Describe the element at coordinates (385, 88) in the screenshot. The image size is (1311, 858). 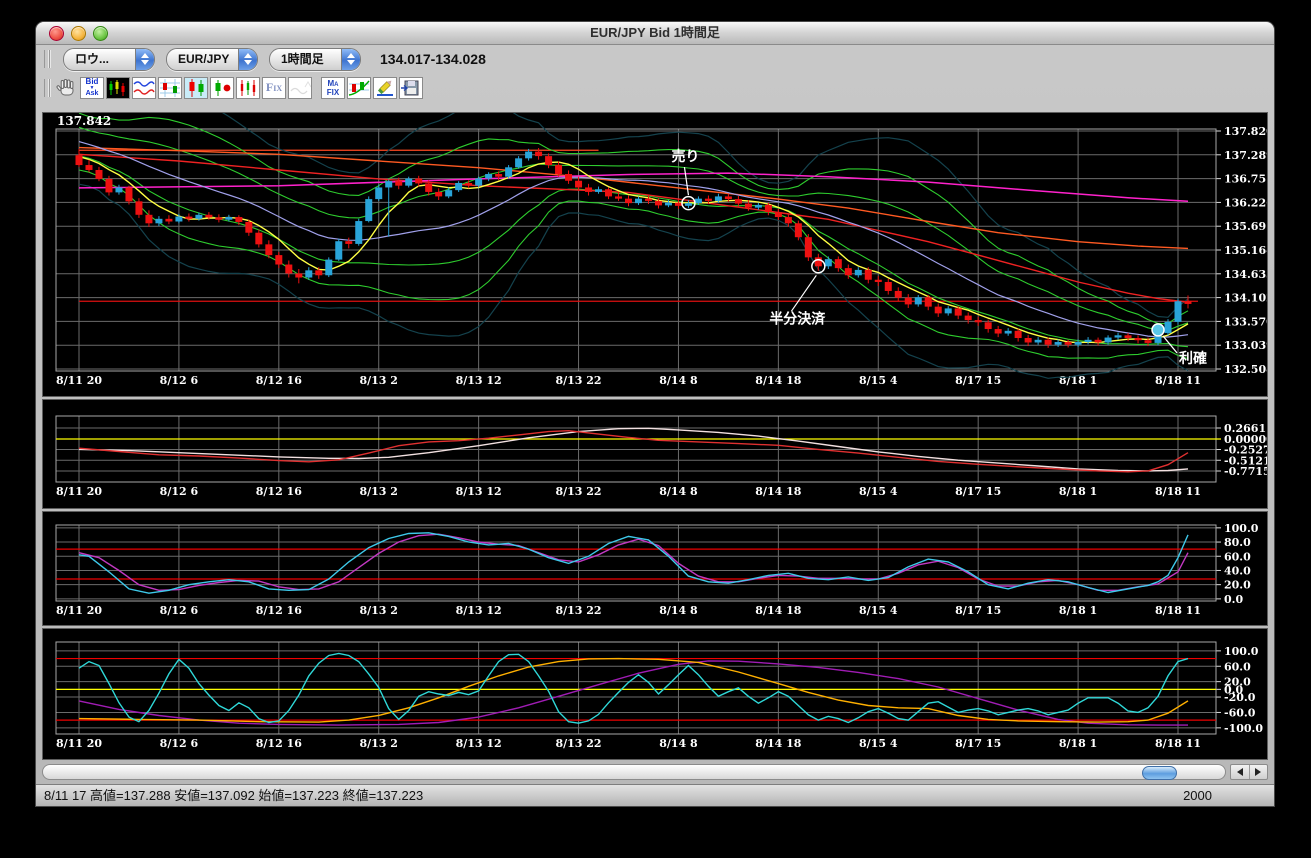
I see `pencil-icon` at that location.